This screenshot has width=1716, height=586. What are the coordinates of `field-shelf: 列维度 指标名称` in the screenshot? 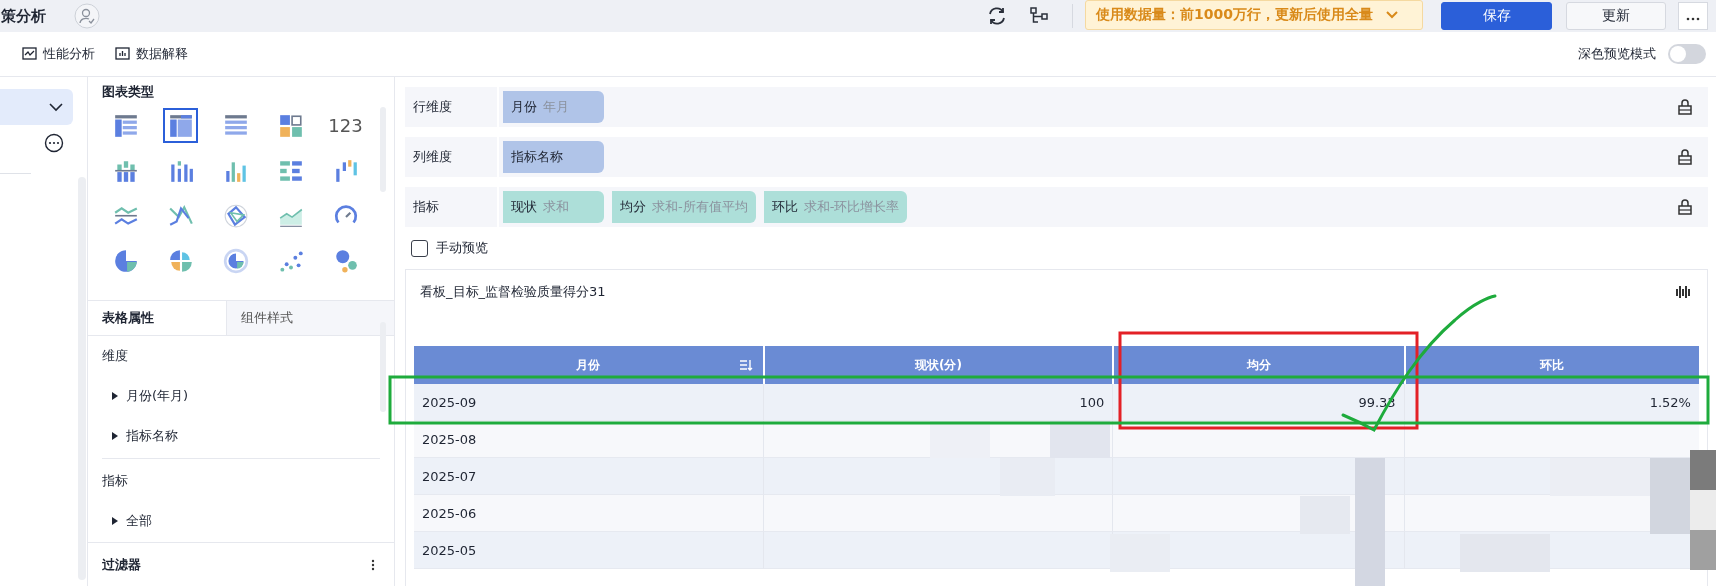 It's located at (1056, 157).